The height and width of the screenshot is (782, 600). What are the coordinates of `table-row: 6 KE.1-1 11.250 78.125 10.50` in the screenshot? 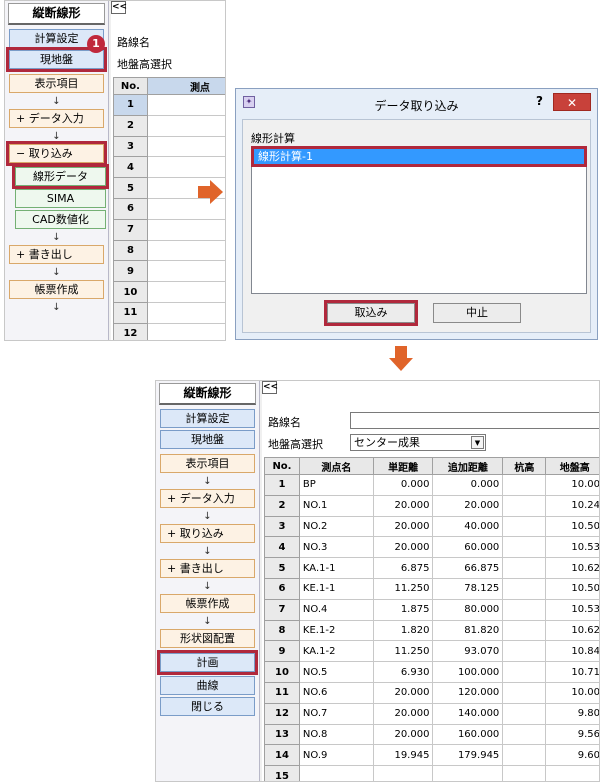 It's located at (431, 588).